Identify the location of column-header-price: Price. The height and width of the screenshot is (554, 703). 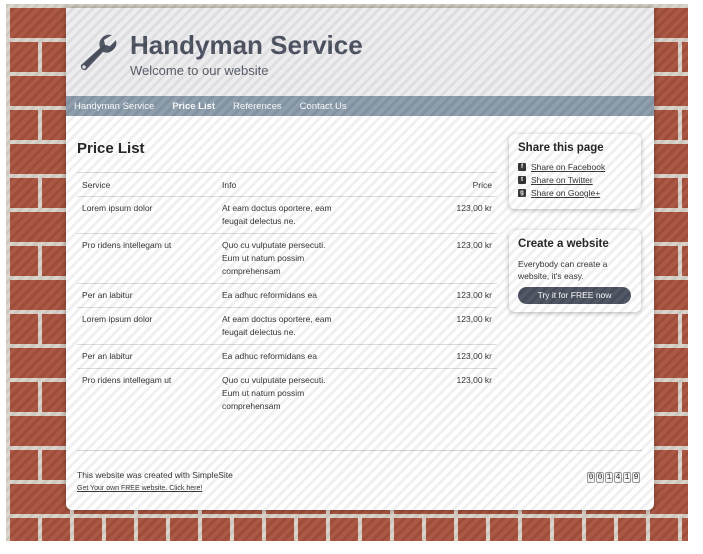
(457, 184).